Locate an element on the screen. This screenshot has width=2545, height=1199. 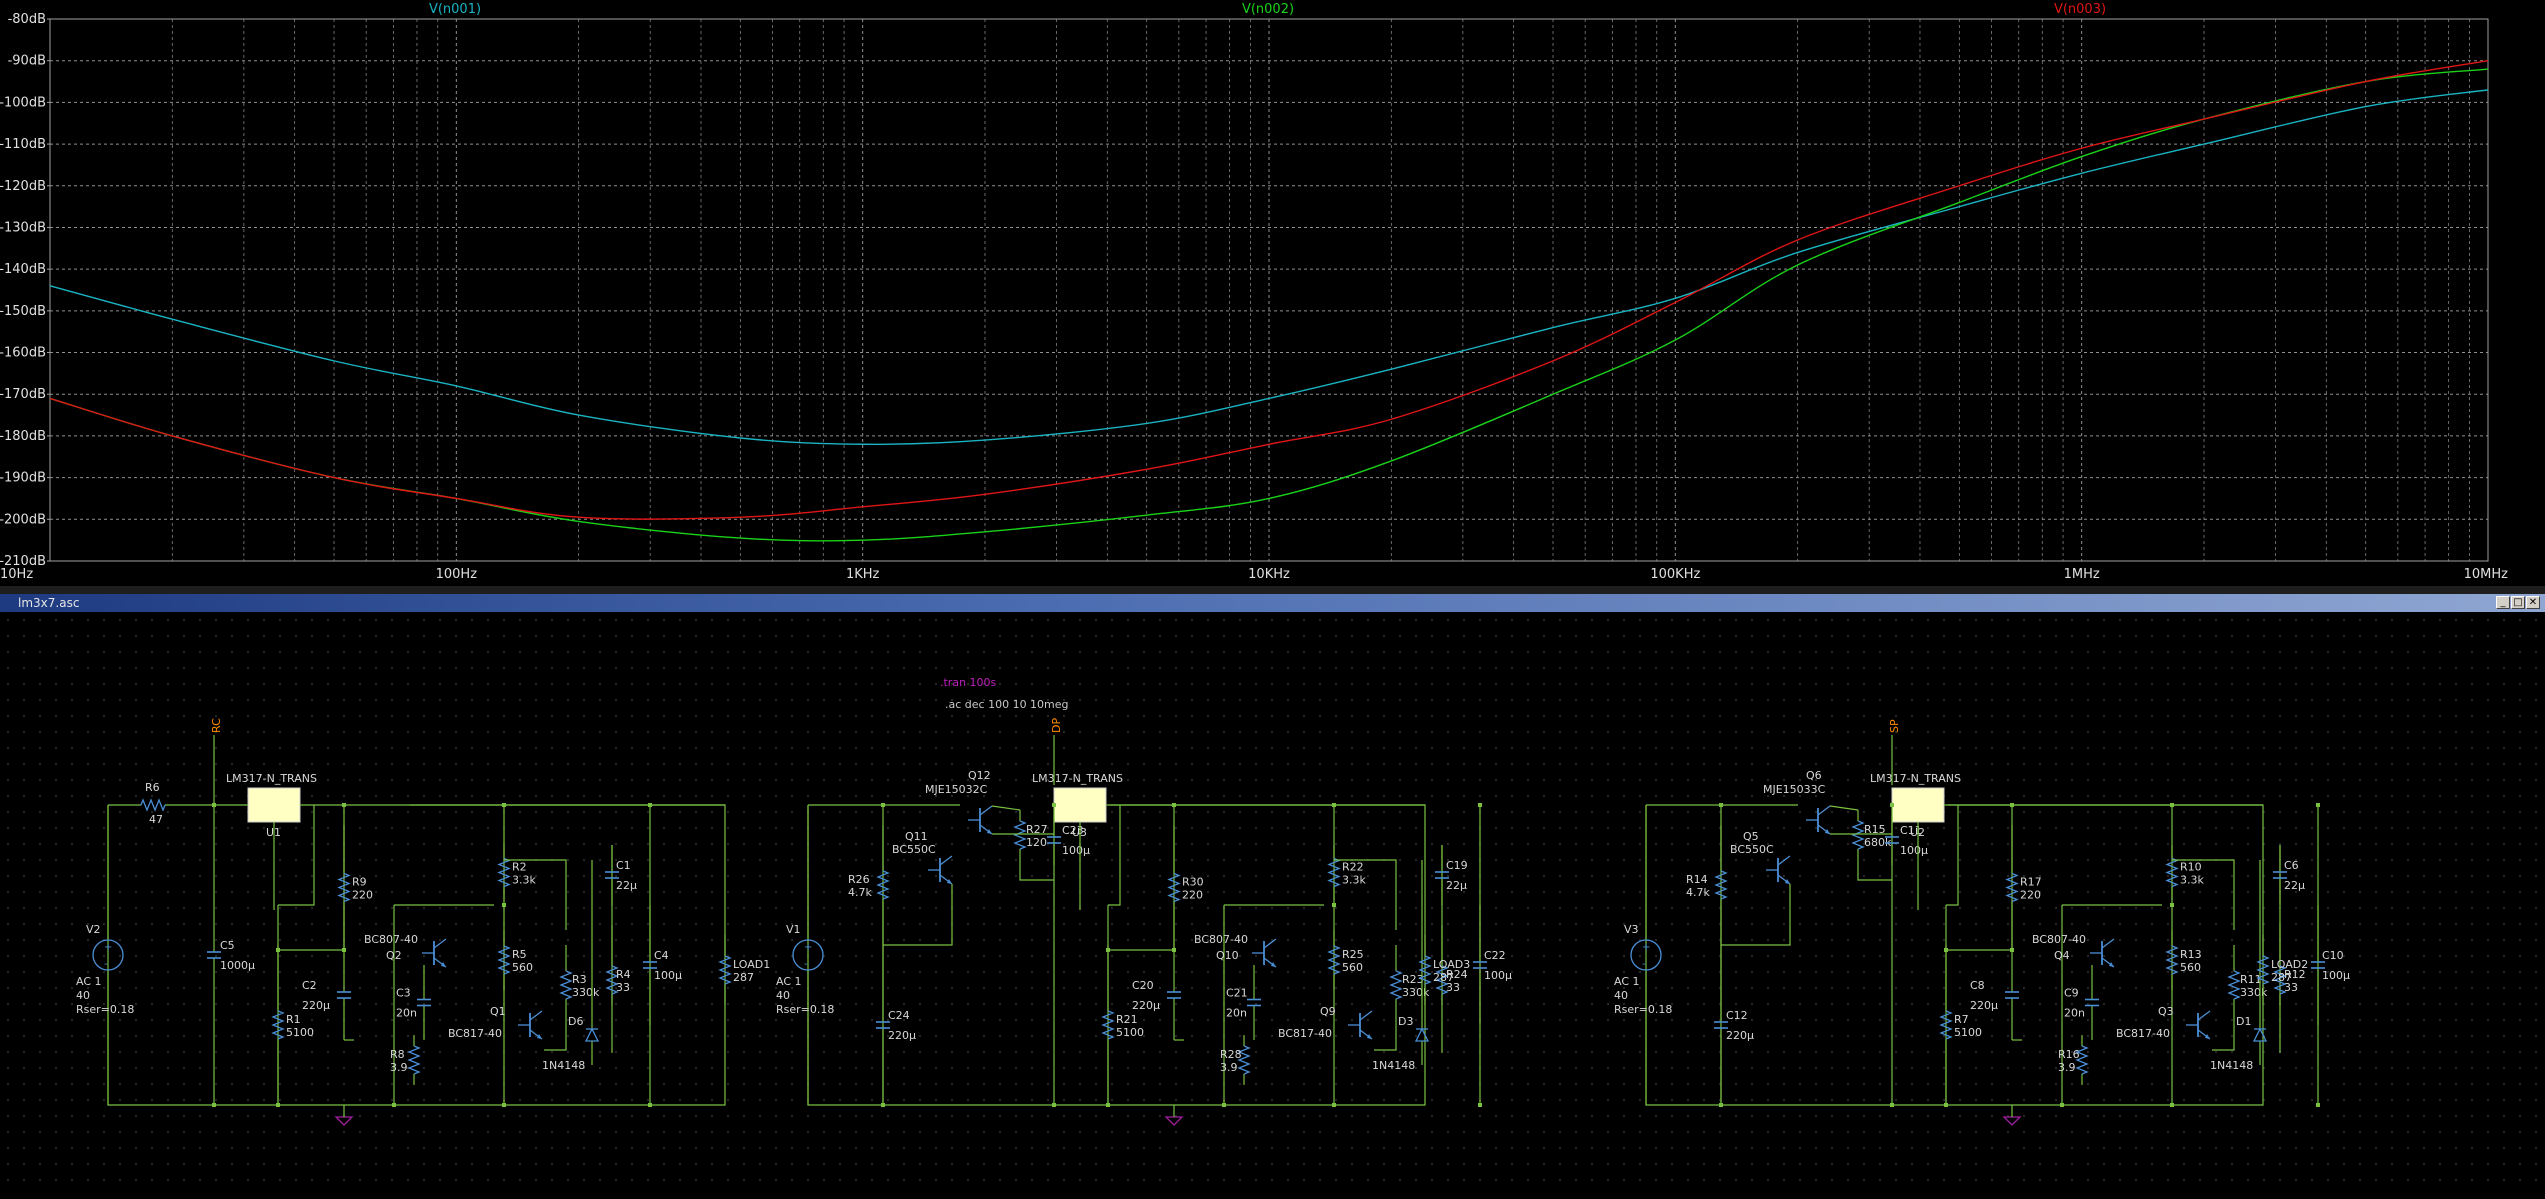
tran-directive: .tran 100s is located at coordinates (968, 682).